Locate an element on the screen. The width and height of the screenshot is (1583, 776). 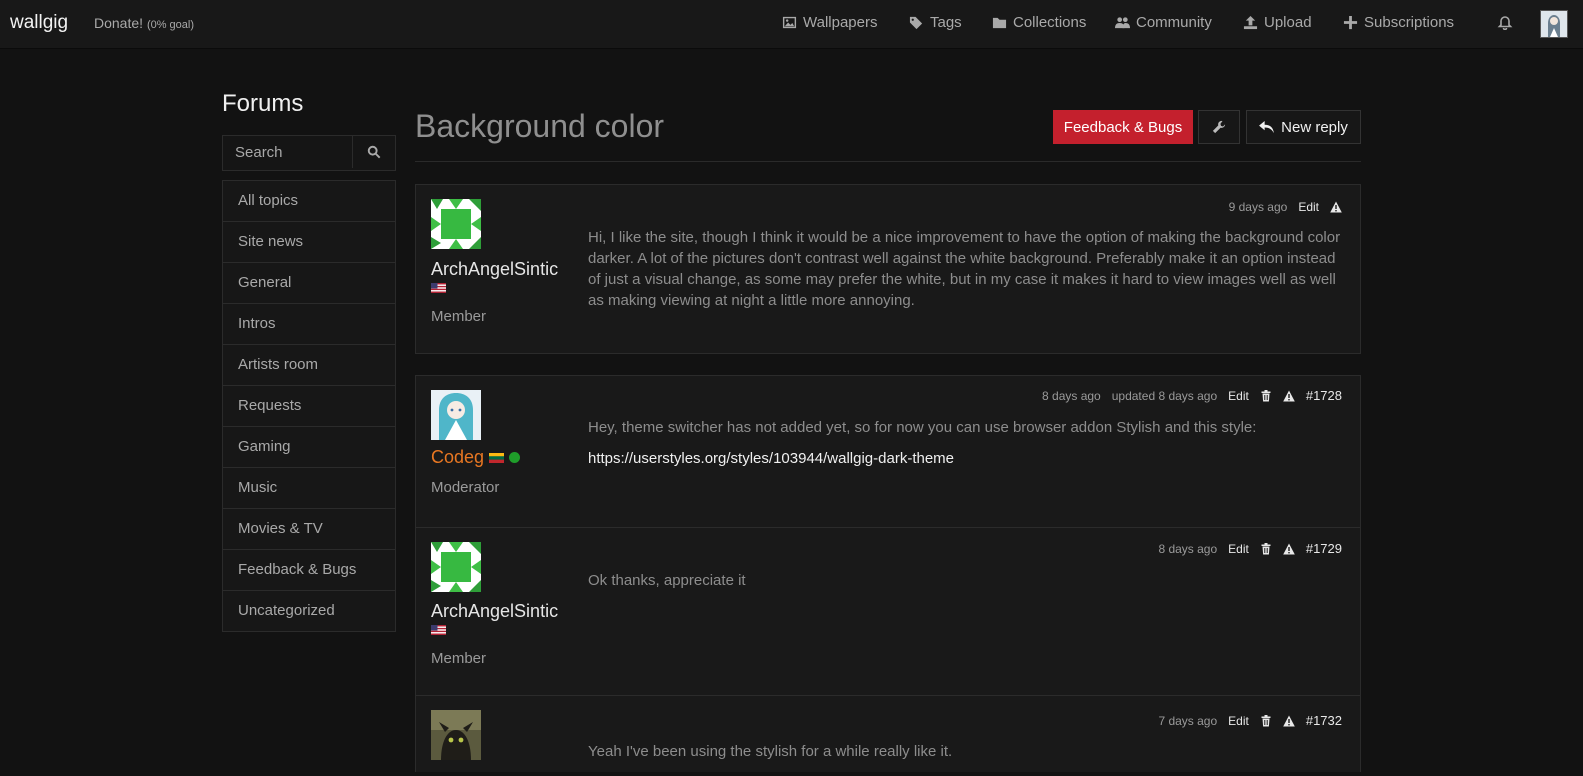
online-indicator is located at coordinates (515, 457).